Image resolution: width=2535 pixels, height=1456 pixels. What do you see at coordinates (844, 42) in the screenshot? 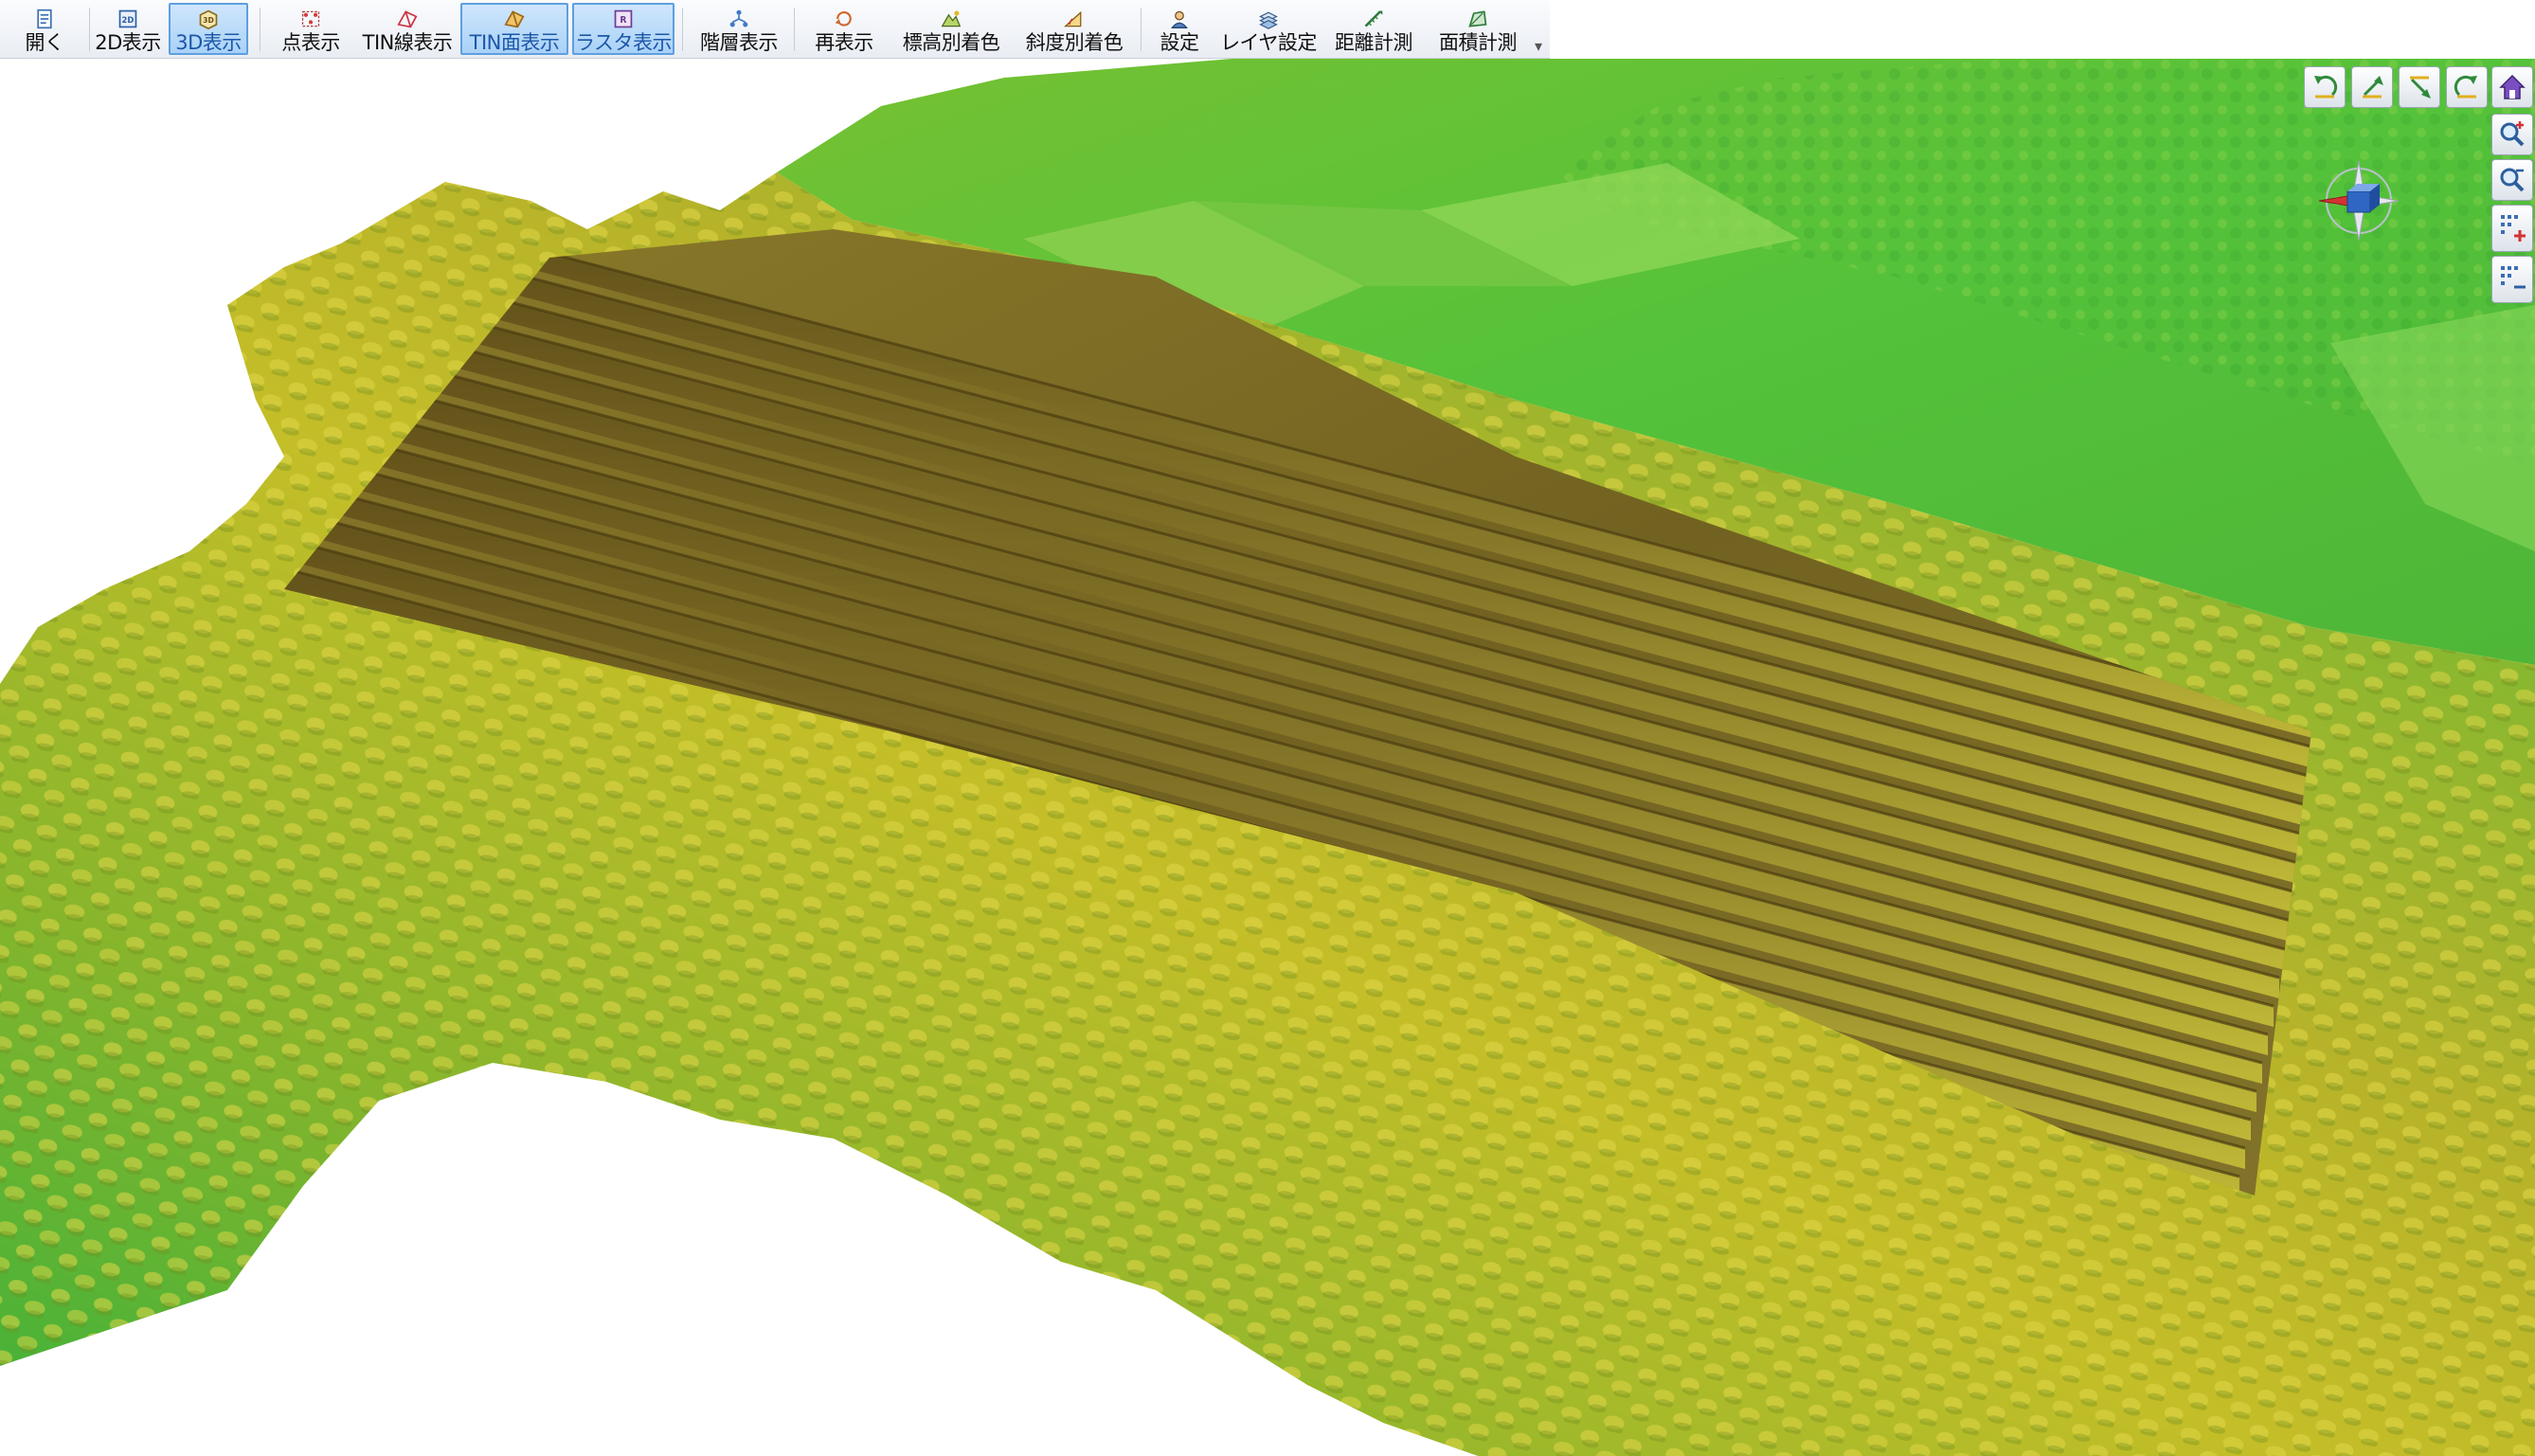
I see `redraw-label: 再表示` at bounding box center [844, 42].